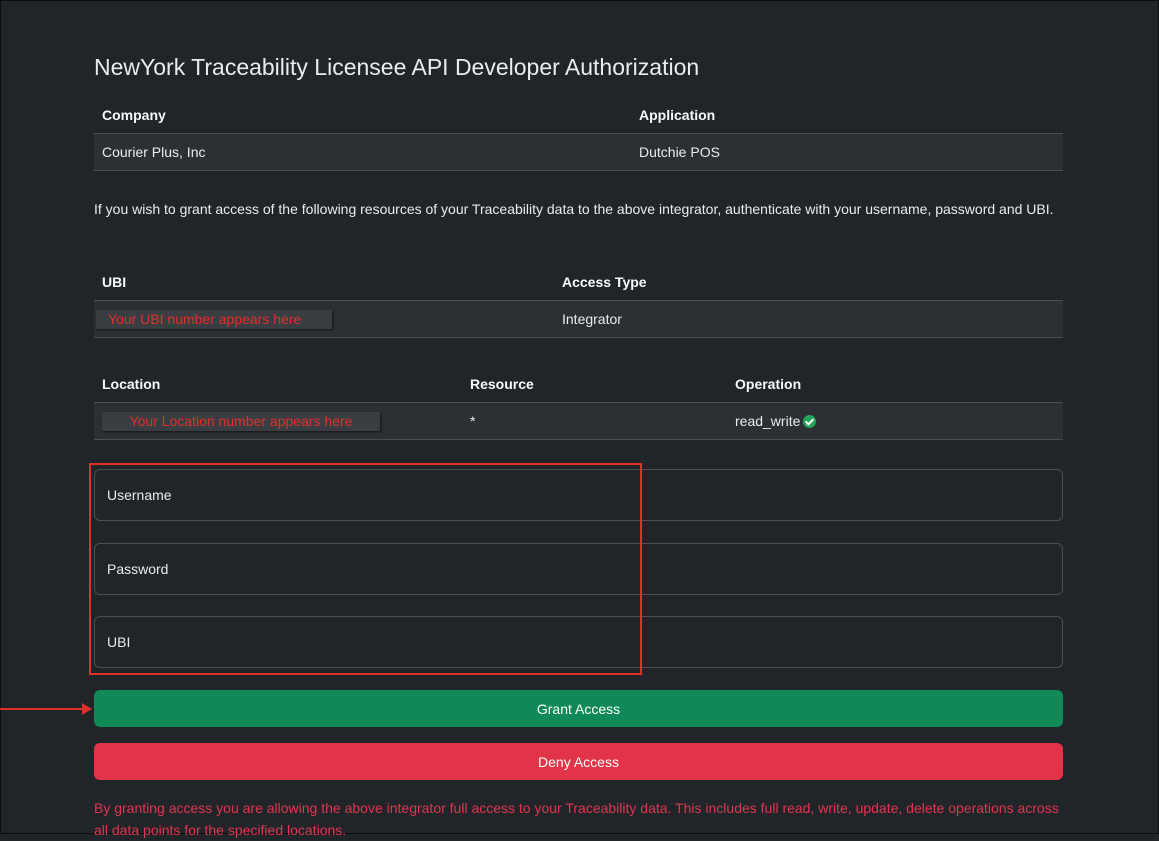 The height and width of the screenshot is (841, 1159). What do you see at coordinates (119, 642) in the screenshot?
I see `ubi-label: UBI` at bounding box center [119, 642].